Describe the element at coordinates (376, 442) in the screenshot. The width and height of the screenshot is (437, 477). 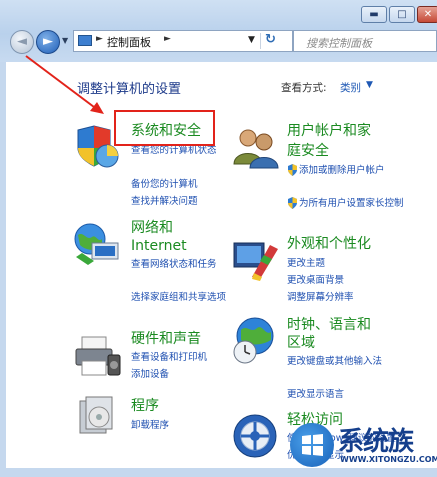
I see `watermark-text: 系统族` at that location.